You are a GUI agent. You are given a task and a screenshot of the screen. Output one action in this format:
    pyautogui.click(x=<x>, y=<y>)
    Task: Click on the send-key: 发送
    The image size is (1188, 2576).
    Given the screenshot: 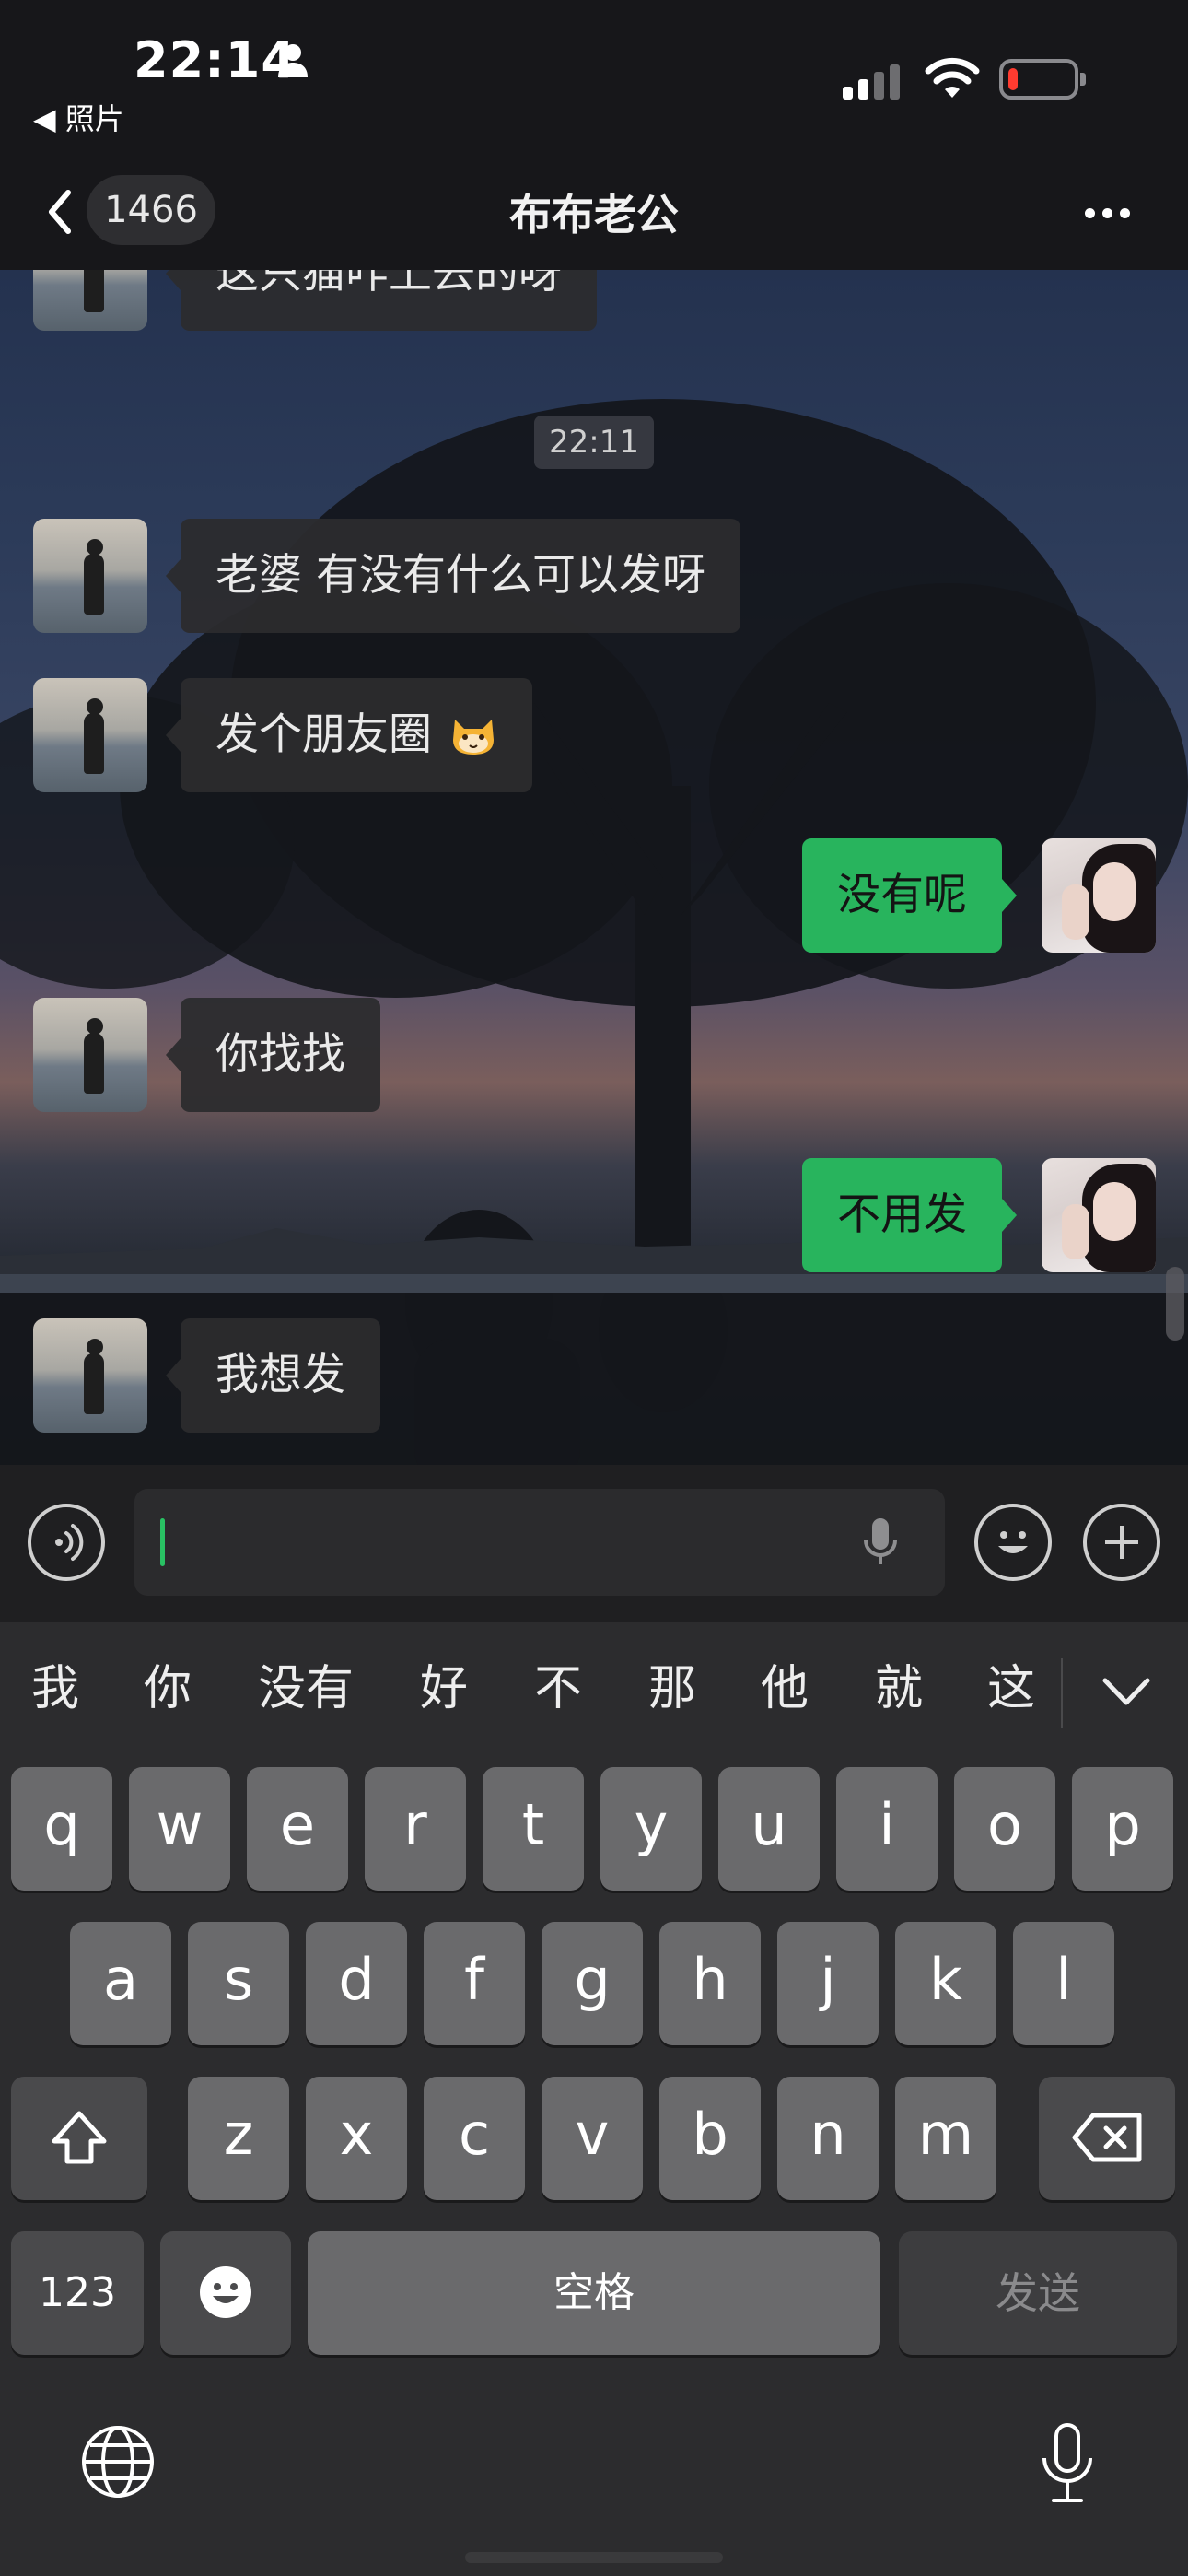 What is the action you would take?
    pyautogui.click(x=1038, y=2293)
    